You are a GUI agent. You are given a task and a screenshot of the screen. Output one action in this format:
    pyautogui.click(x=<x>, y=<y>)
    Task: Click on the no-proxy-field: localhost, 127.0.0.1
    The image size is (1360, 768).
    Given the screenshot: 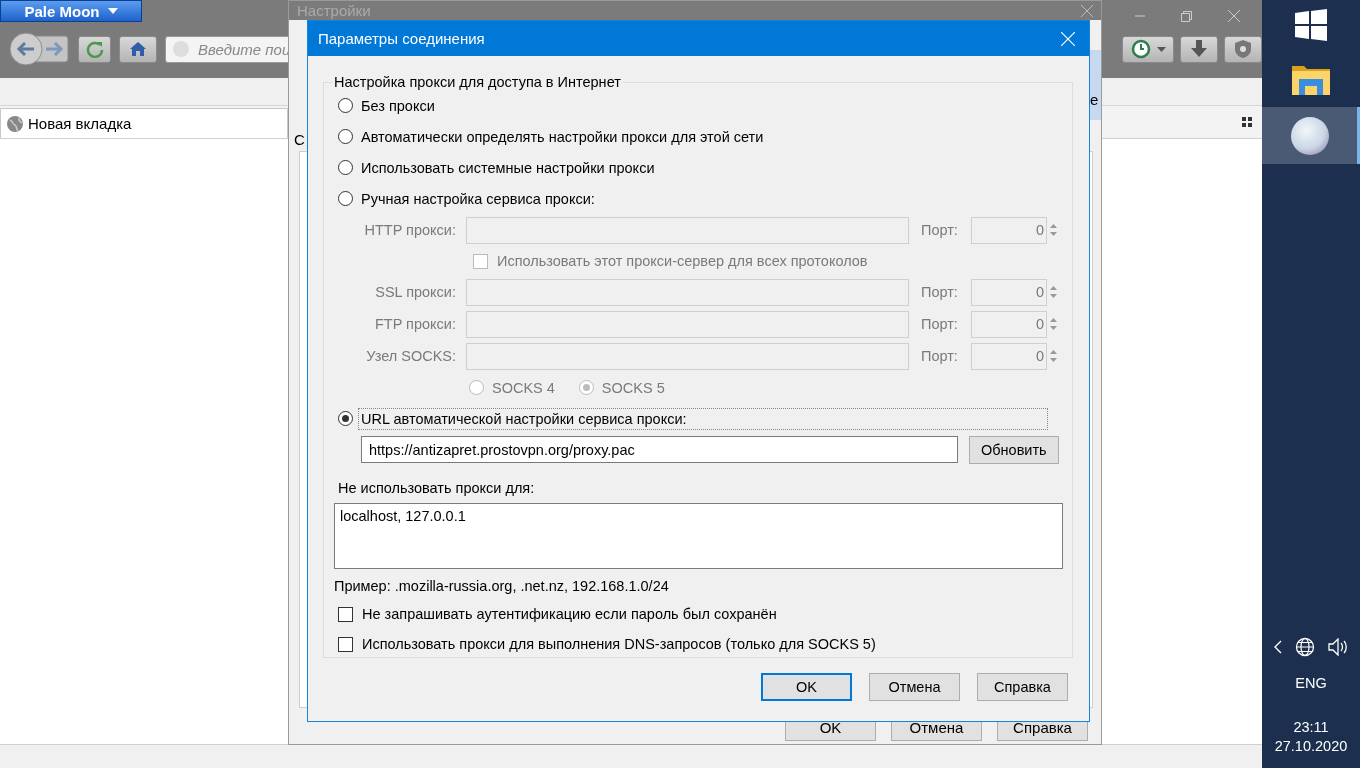 What is the action you would take?
    pyautogui.click(x=698, y=536)
    